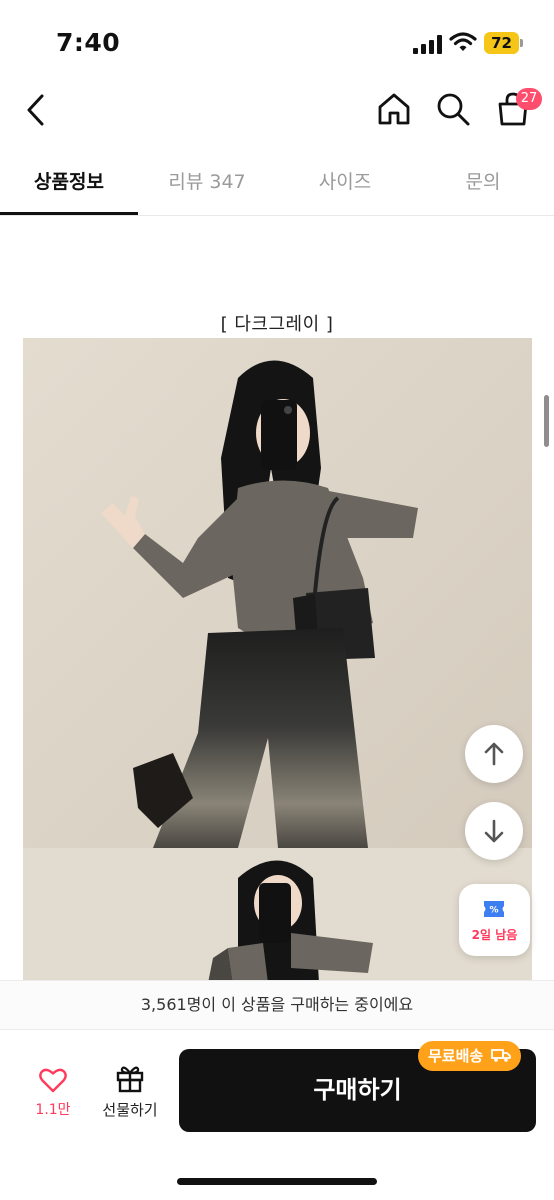 Image resolution: width=554 pixels, height=1200 pixels. Describe the element at coordinates (277, 1115) in the screenshot. I see `bottom-action-bar: 1.1만 선물하기 구매하기 무료배송` at that location.